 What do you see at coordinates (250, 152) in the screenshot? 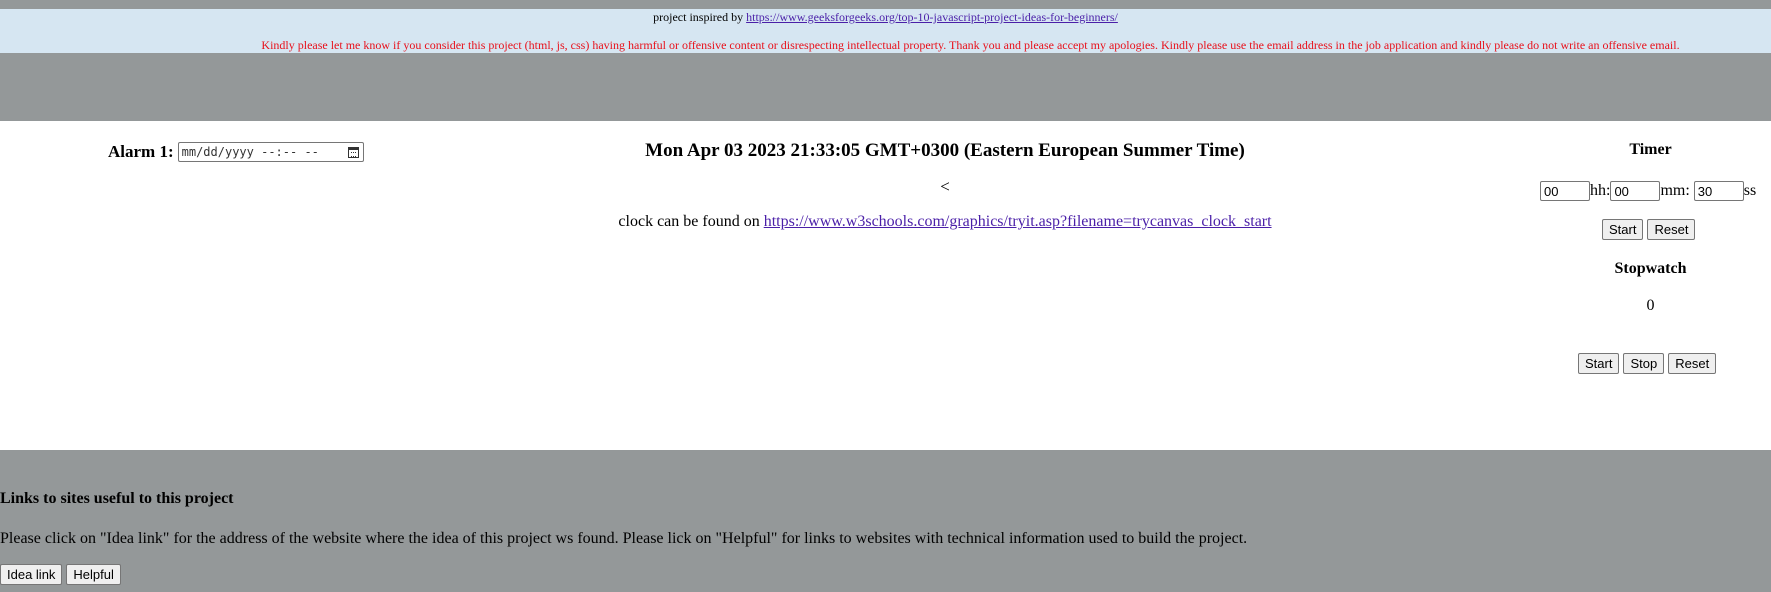
I see `alarm-placeholder: mm/dd/yyyy --:-- --` at bounding box center [250, 152].